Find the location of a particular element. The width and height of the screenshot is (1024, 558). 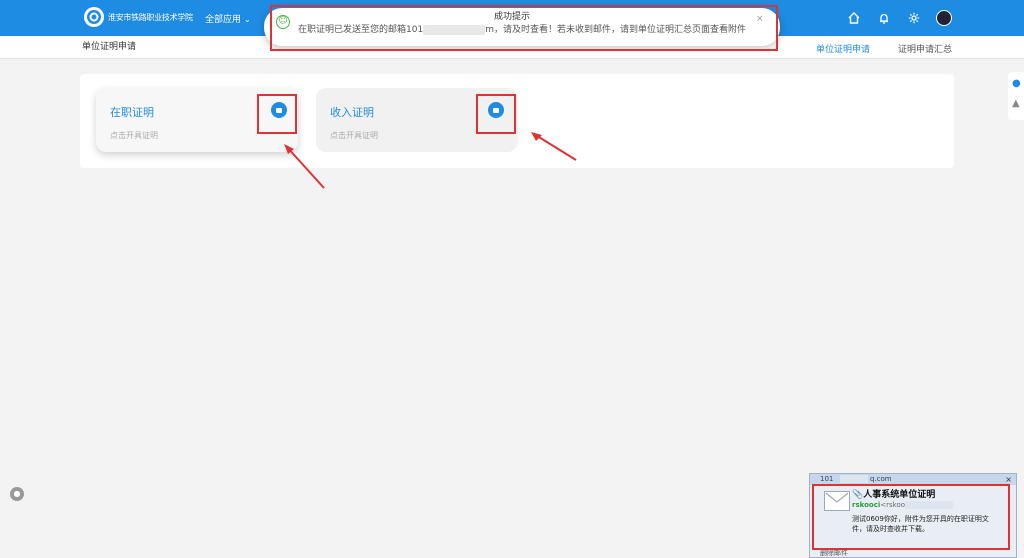

org-tree-icon: ▲ is located at coordinates (1016, 103).